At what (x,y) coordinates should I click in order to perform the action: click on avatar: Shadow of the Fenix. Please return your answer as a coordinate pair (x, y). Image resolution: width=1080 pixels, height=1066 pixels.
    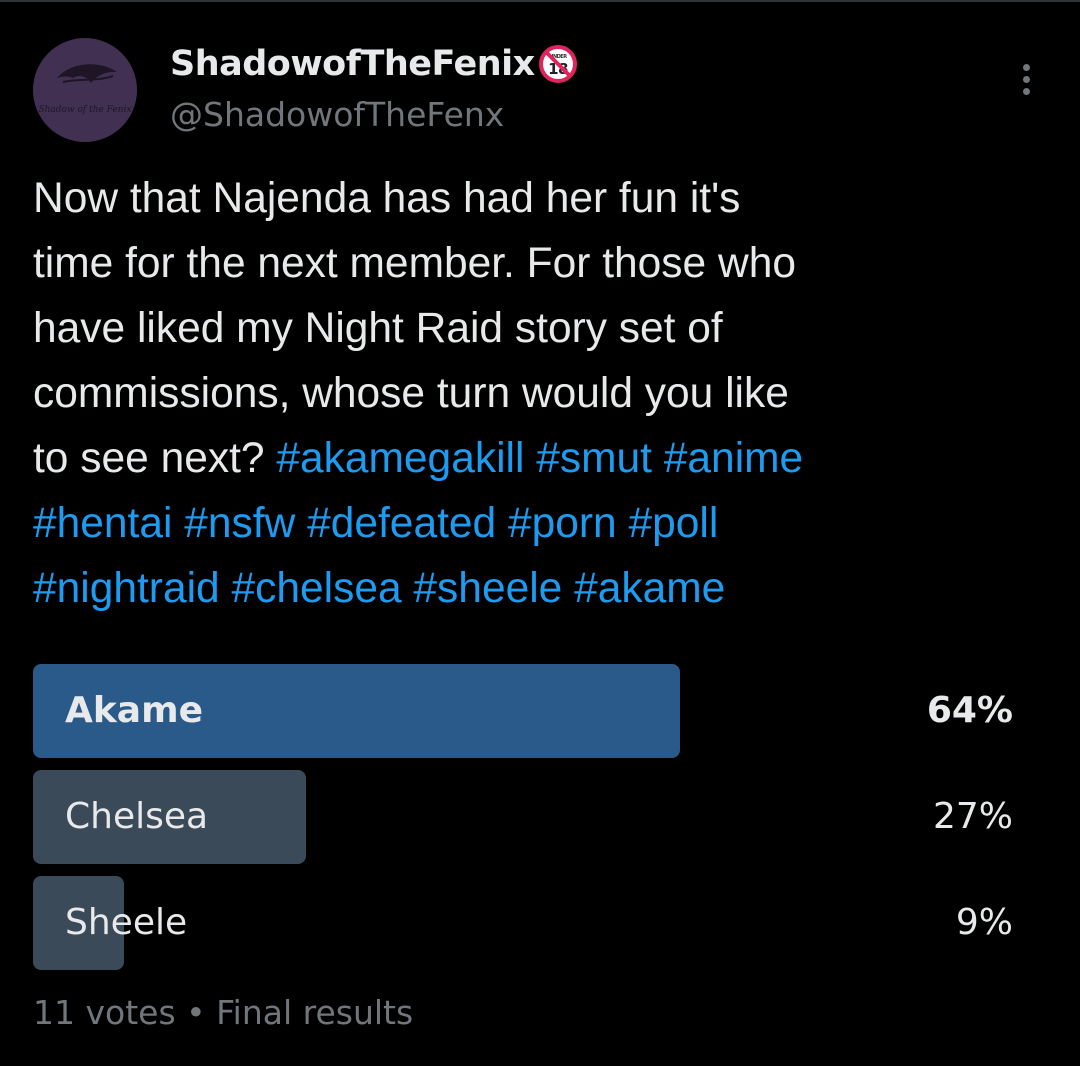
    Looking at the image, I should click on (85, 90).